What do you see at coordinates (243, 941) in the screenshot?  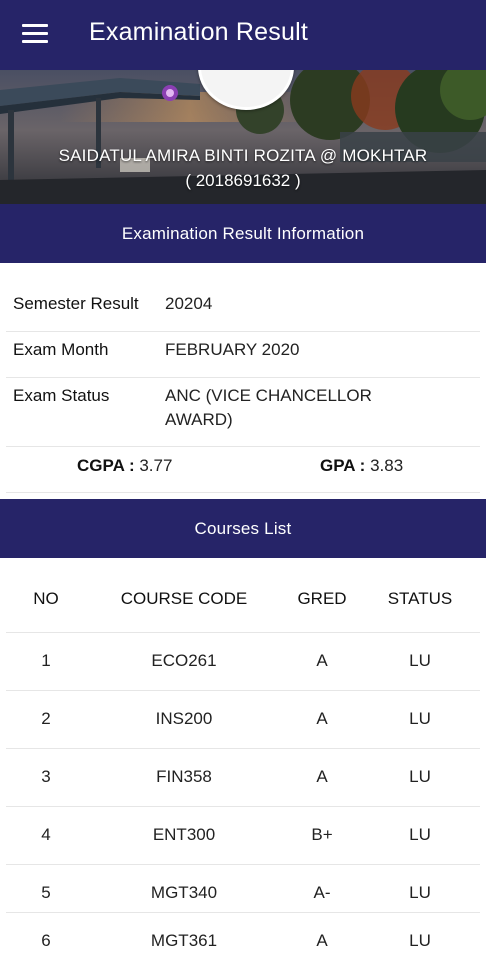 I see `table-row: 6 MGT361 A LU` at bounding box center [243, 941].